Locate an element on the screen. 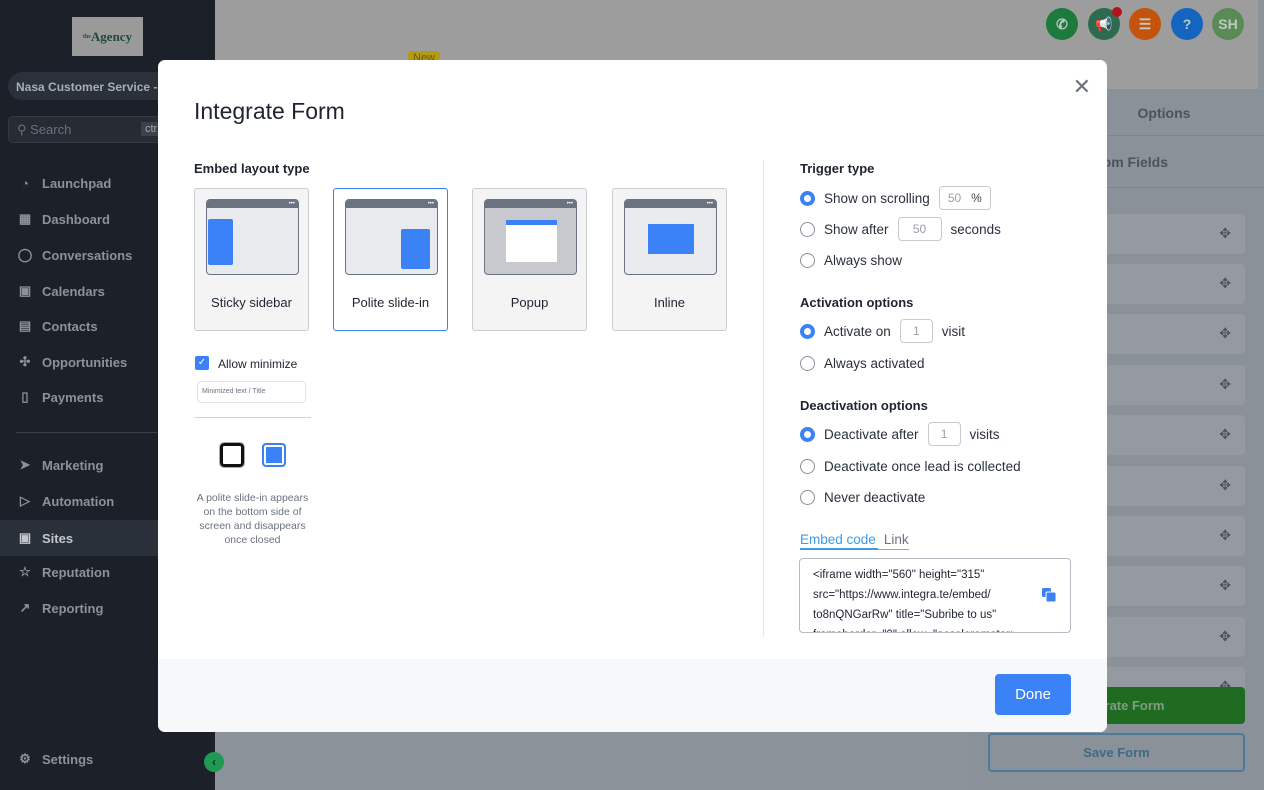  help-icon: ? is located at coordinates (1187, 24).